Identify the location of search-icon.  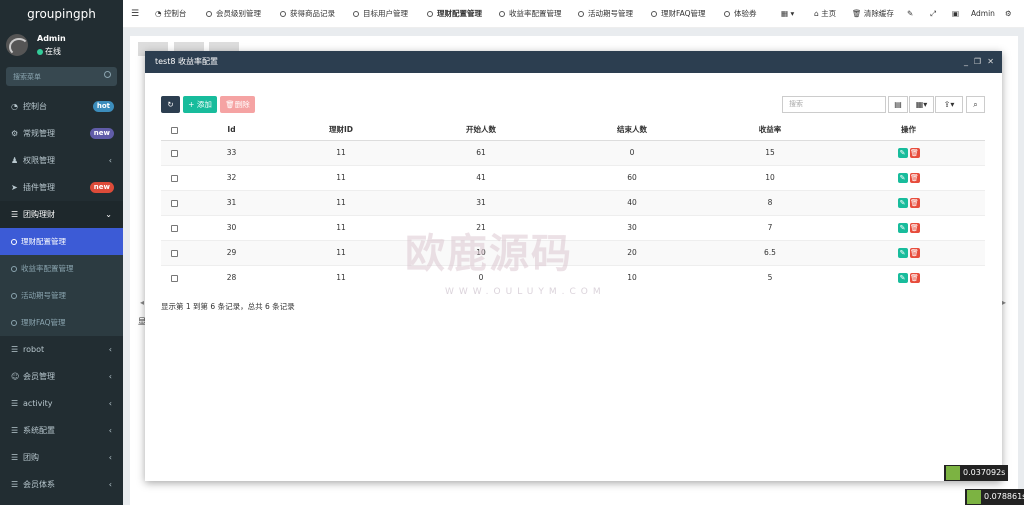
(107, 74).